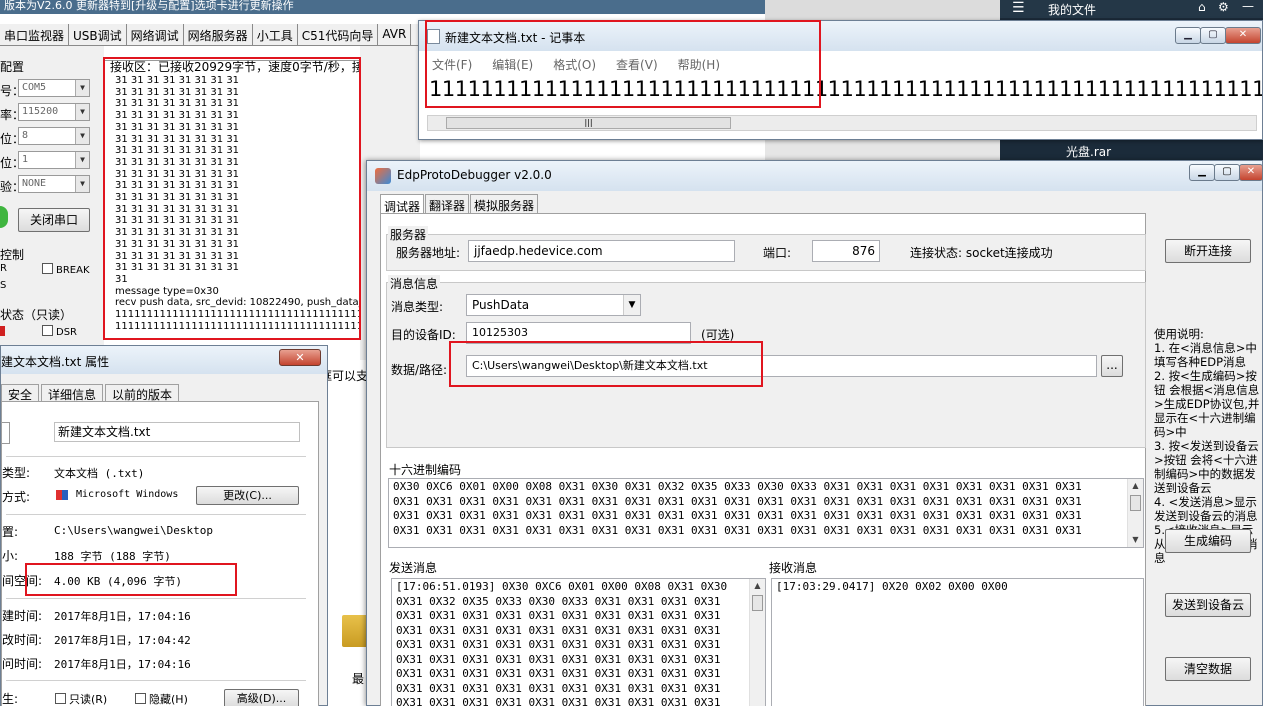  What do you see at coordinates (12, 67) in the screenshot?
I see `config-label: 配置` at bounding box center [12, 67].